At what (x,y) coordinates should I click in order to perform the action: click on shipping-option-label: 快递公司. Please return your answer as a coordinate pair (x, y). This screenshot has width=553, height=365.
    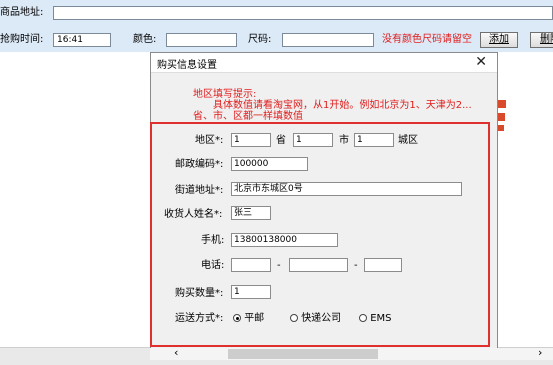
    Looking at the image, I should click on (321, 318).